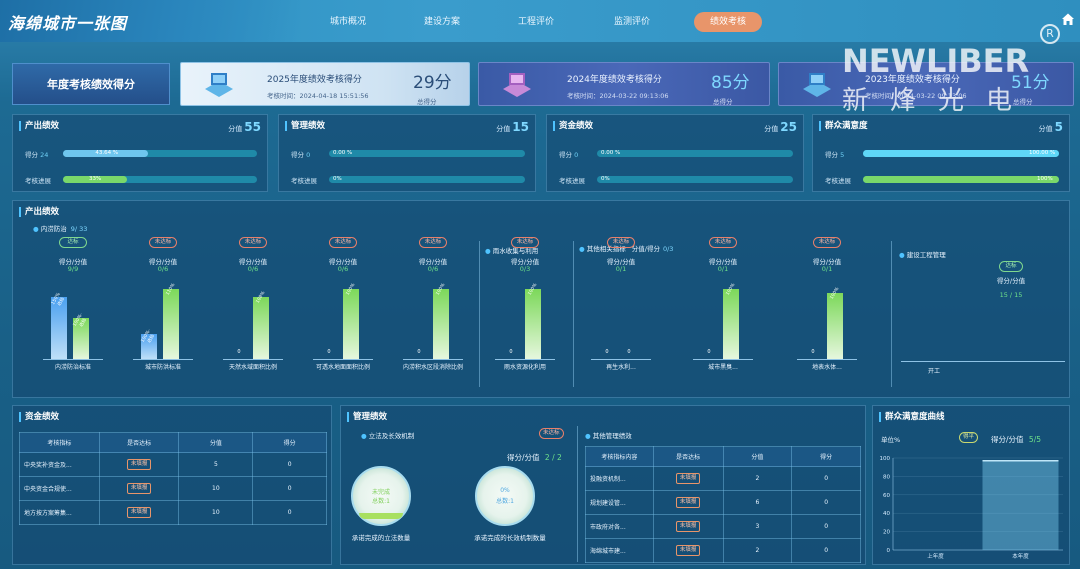 Image resolution: width=1080 pixels, height=569 pixels. Describe the element at coordinates (935, 556) in the screenshot. I see `x-tick-label: 上年度` at that location.